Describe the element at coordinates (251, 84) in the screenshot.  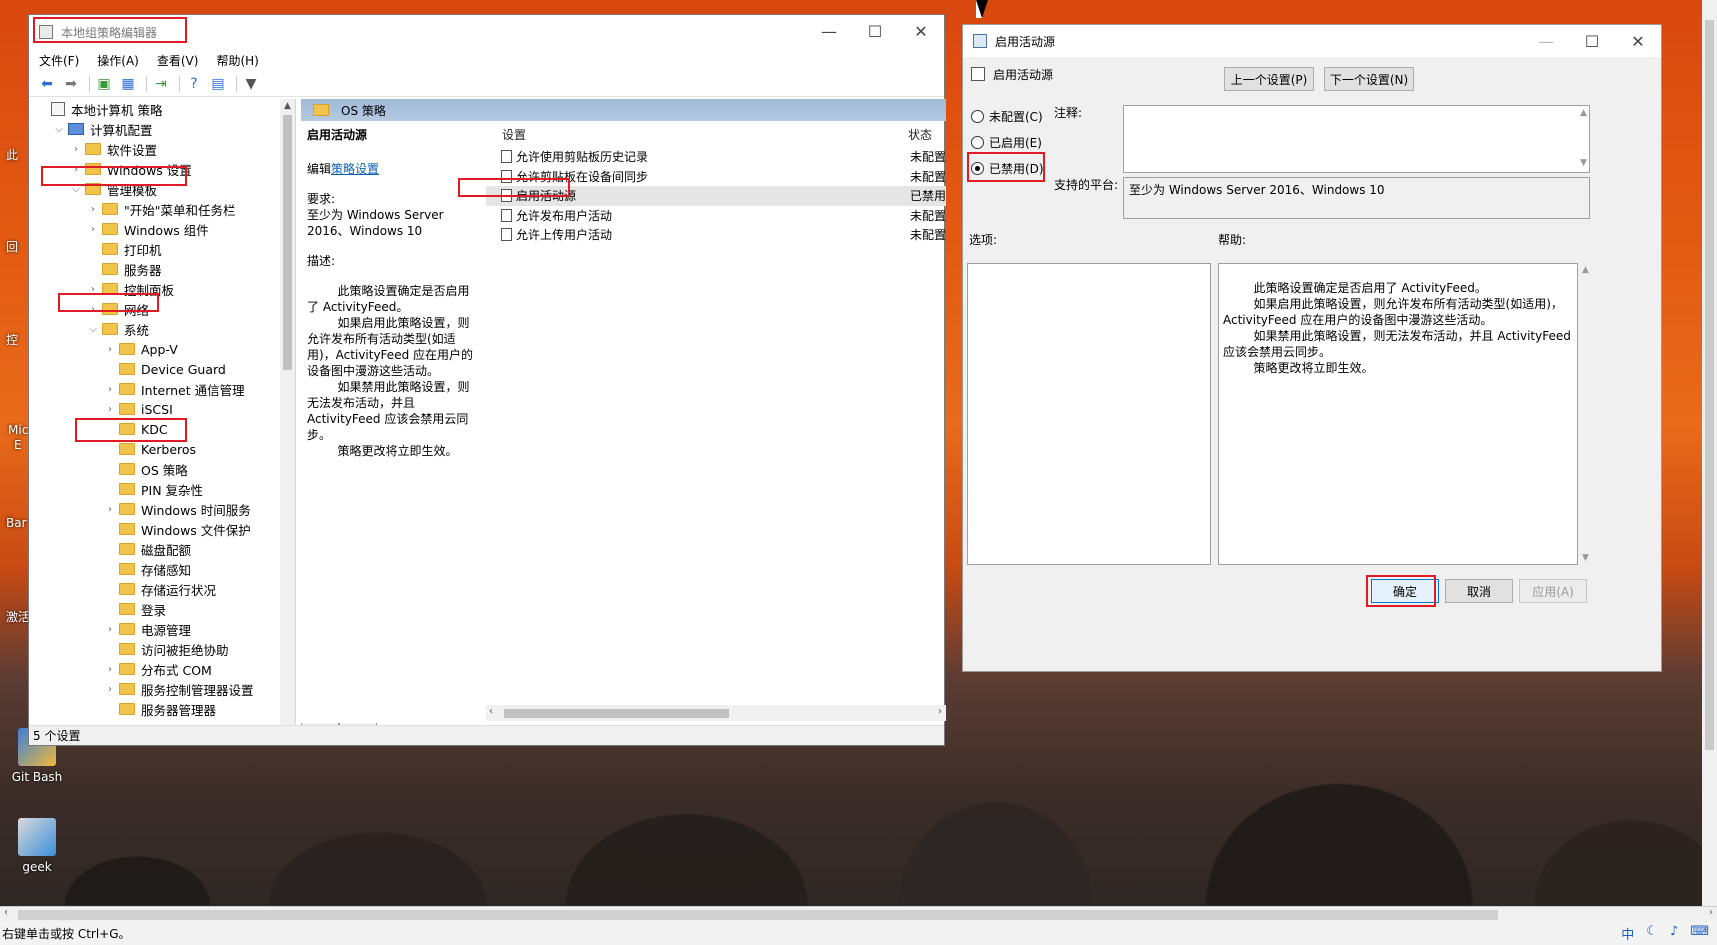
I see `filter-icon: ▼` at that location.